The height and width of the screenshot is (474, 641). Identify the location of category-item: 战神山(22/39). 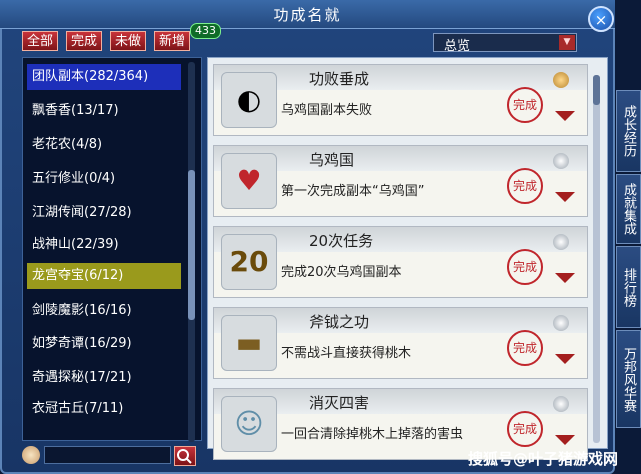
(104, 245).